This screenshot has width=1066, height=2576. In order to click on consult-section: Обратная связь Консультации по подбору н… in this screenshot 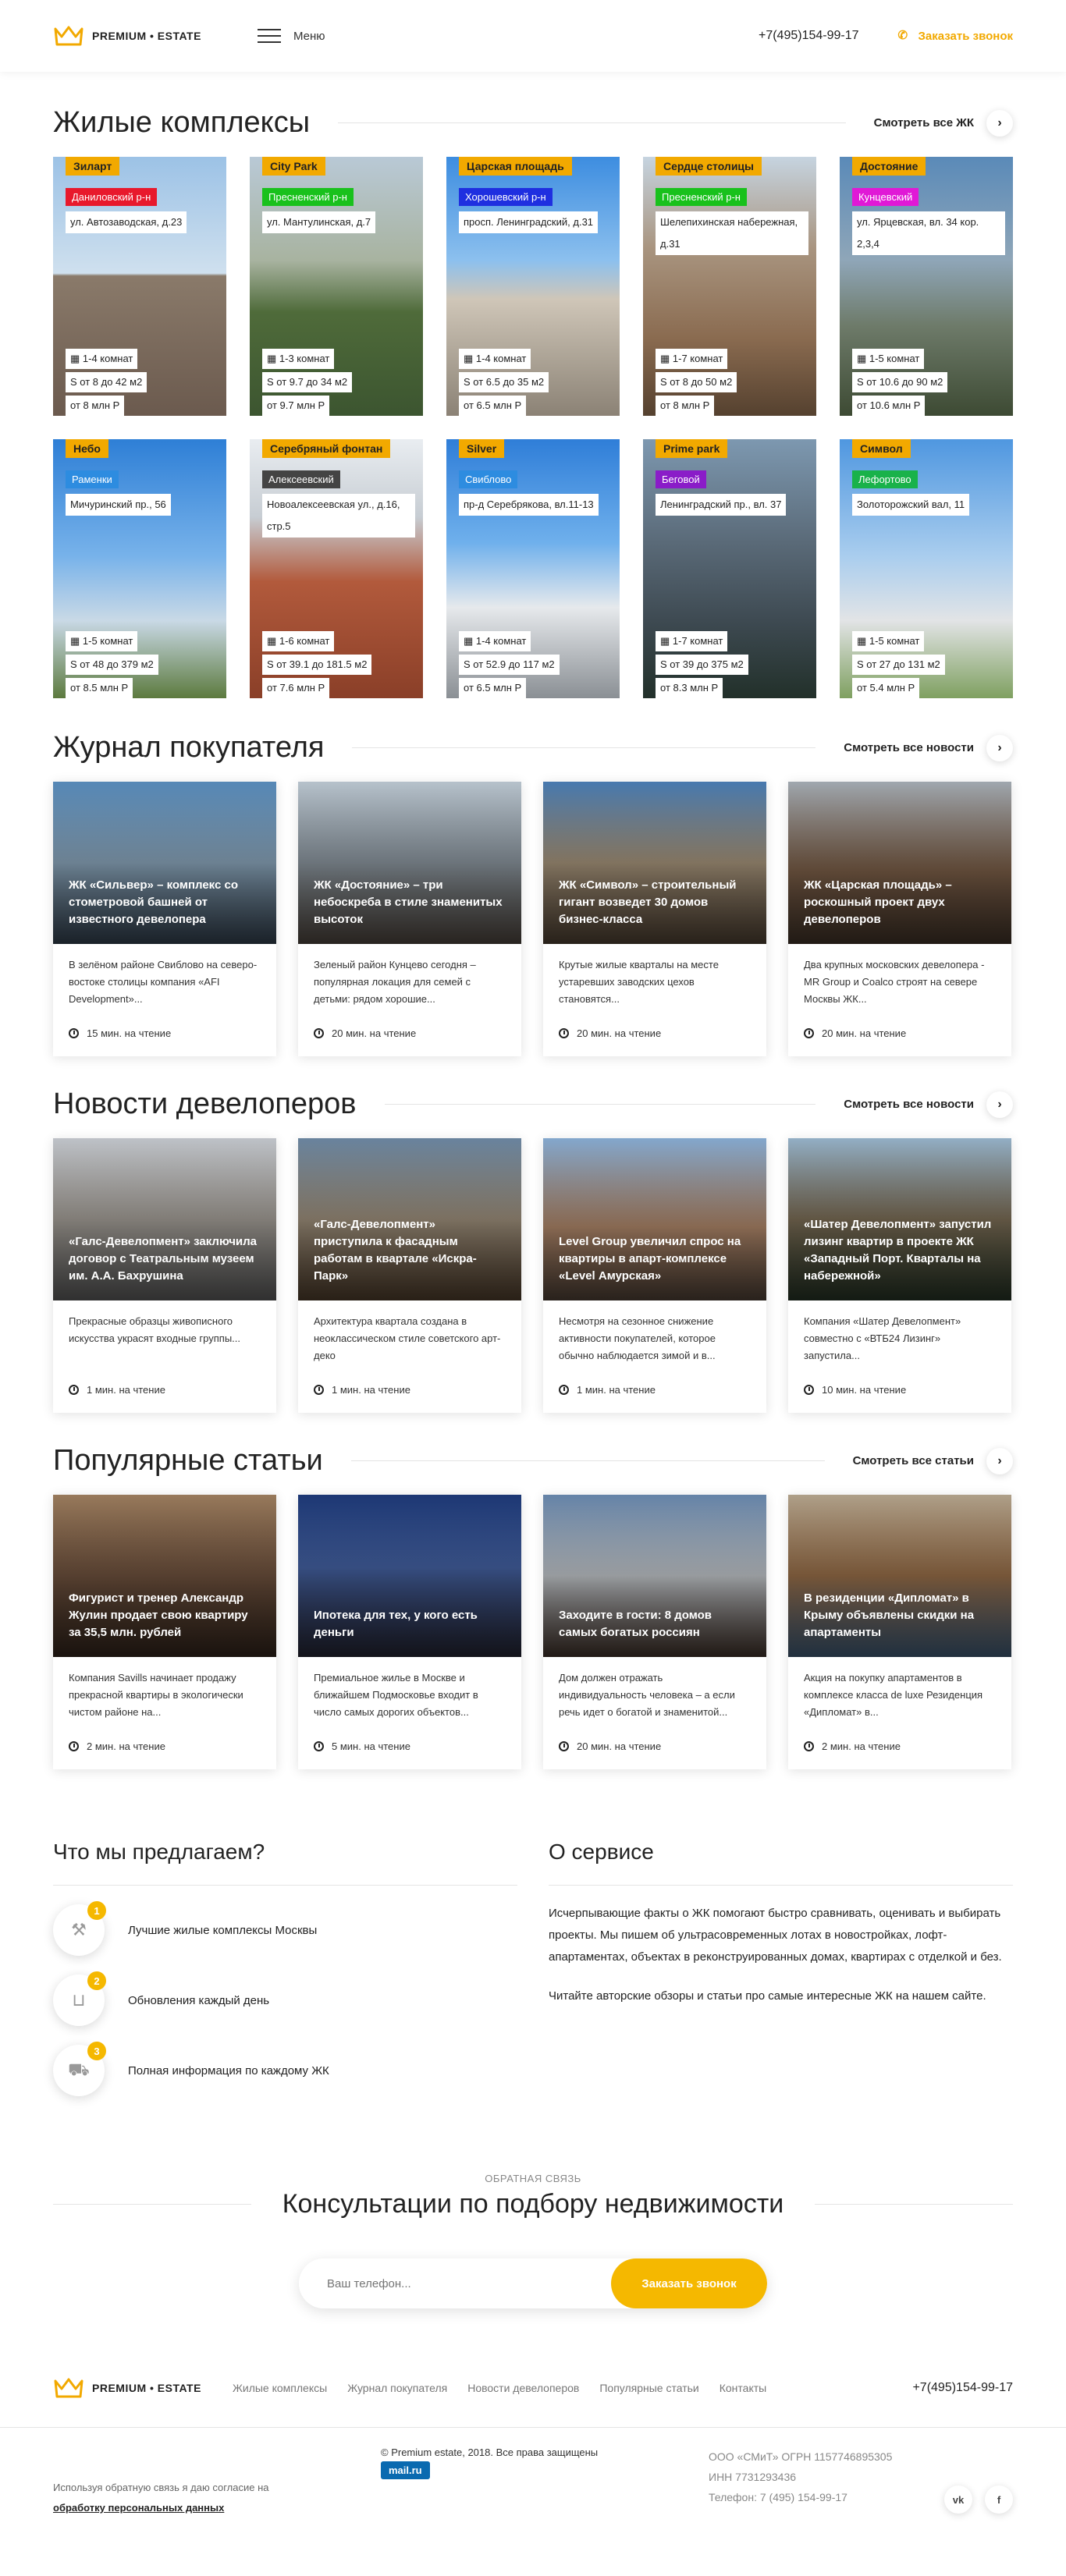, I will do `click(533, 2240)`.